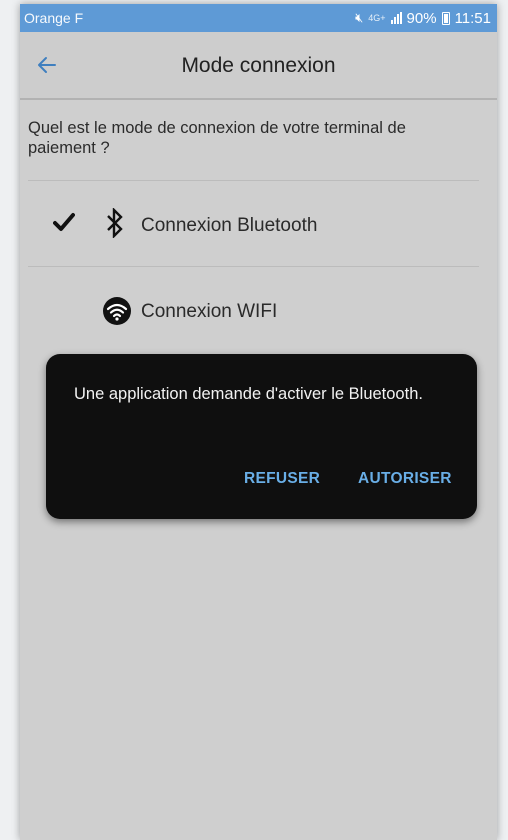 This screenshot has width=508, height=840. I want to click on option-bluetooth: Connexion Bluetooth, so click(249, 224).